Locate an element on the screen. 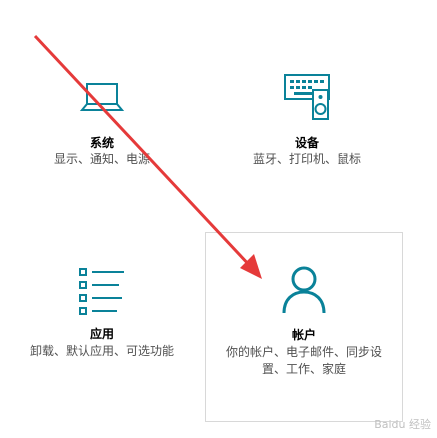  tile-apps-desc: 卸载、默认应用、可选功能 is located at coordinates (101, 351).